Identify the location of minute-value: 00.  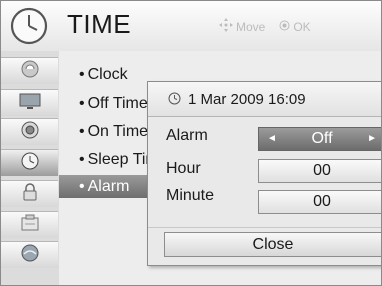
(322, 201).